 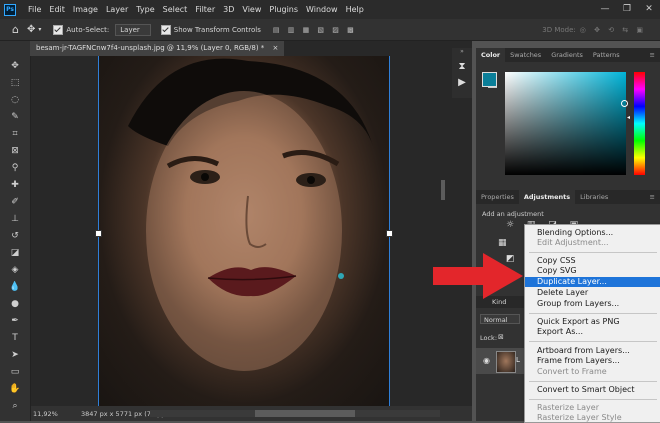 I want to click on home-icon: ⌂, so click(x=15, y=29).